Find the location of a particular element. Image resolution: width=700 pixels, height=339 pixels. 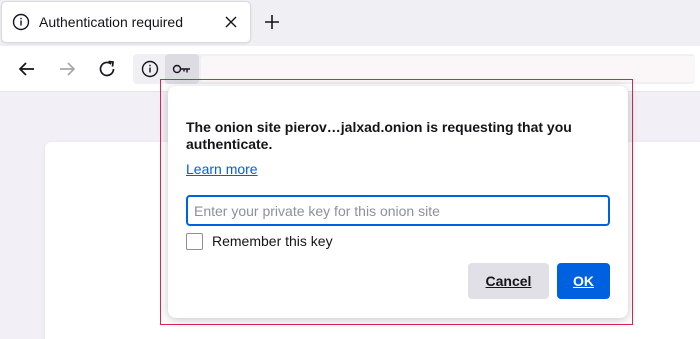

tab-strip: Authentication required is located at coordinates (350, 23).